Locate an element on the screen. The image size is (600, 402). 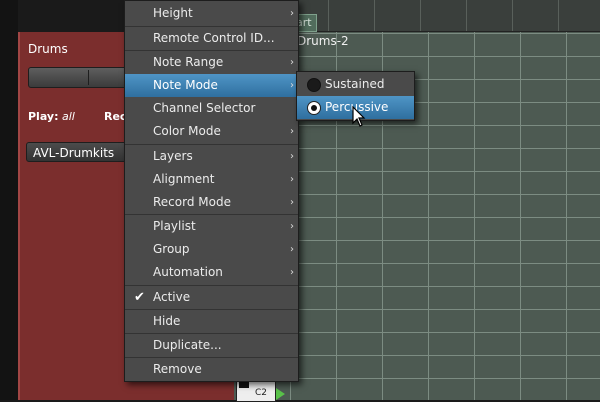
checkmark-icon: ✔ is located at coordinates (139, 297).